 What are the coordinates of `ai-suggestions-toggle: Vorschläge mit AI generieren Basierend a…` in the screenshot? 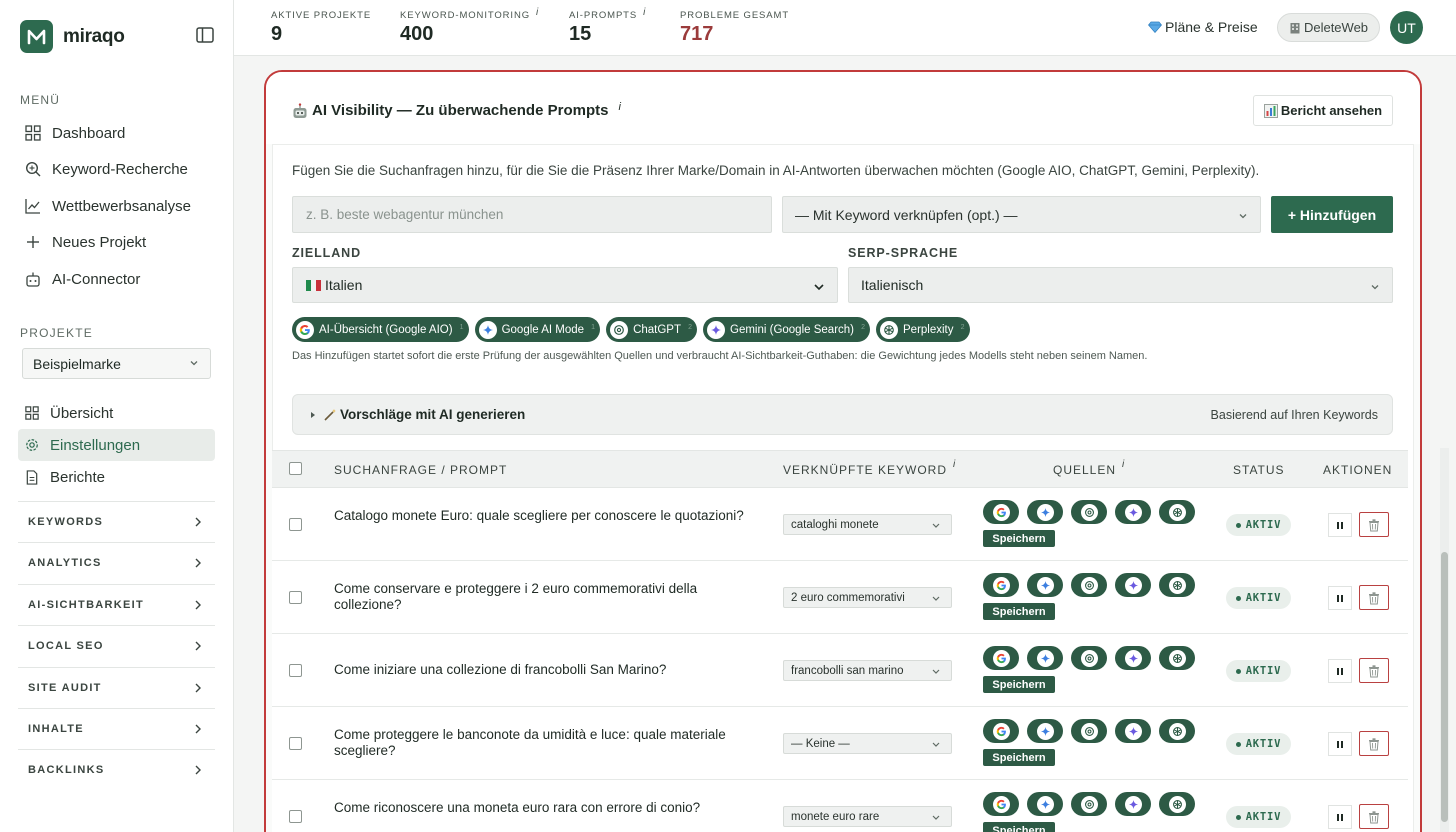 It's located at (842, 414).